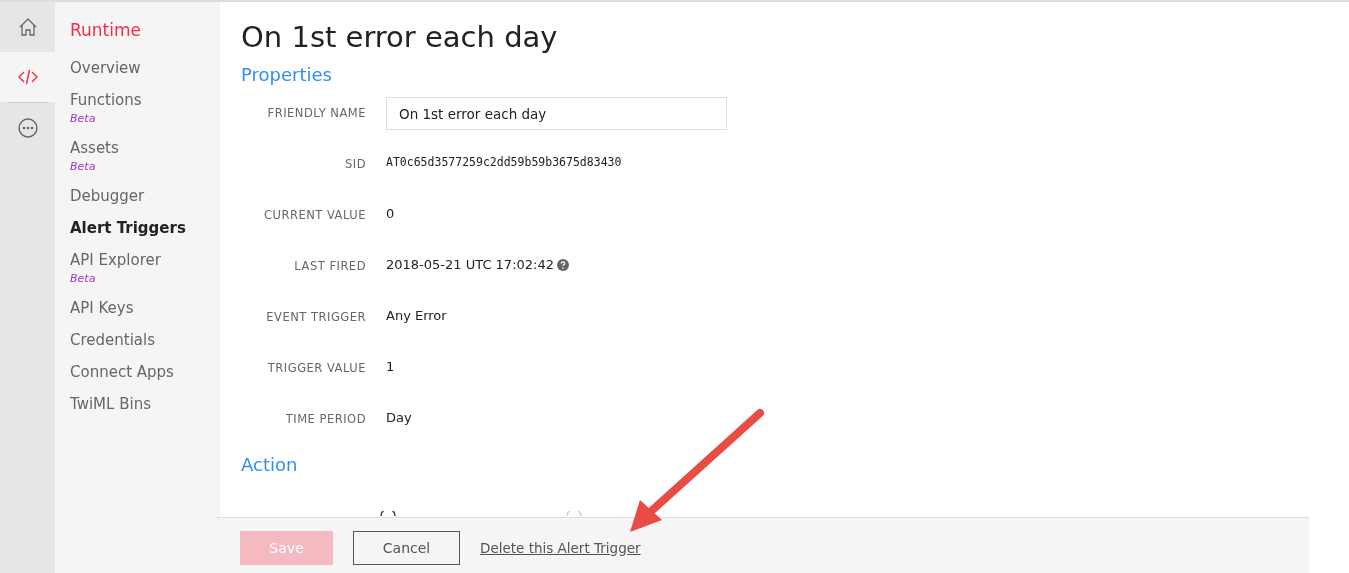 The height and width of the screenshot is (573, 1349). Describe the element at coordinates (316, 367) in the screenshot. I see `field-label: TRIGGER VALUE` at that location.